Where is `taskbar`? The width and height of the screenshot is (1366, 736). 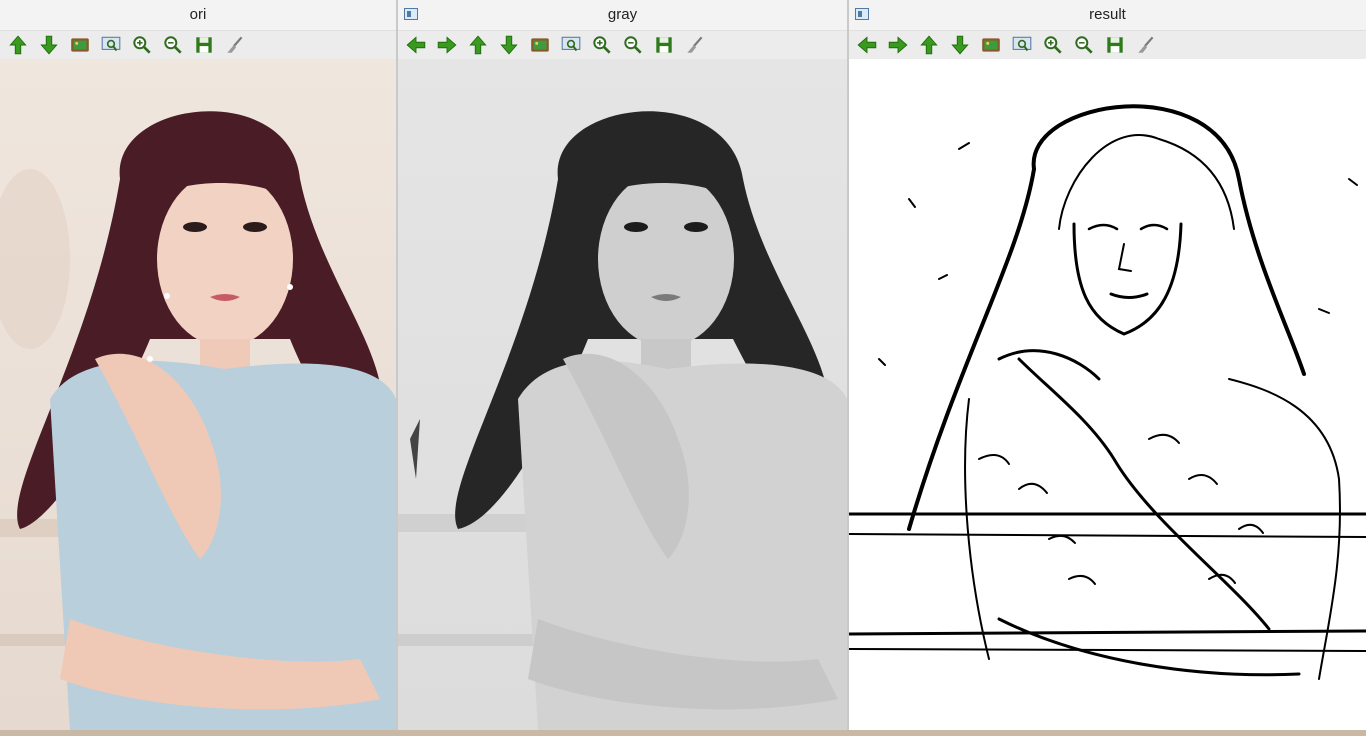 taskbar is located at coordinates (683, 733).